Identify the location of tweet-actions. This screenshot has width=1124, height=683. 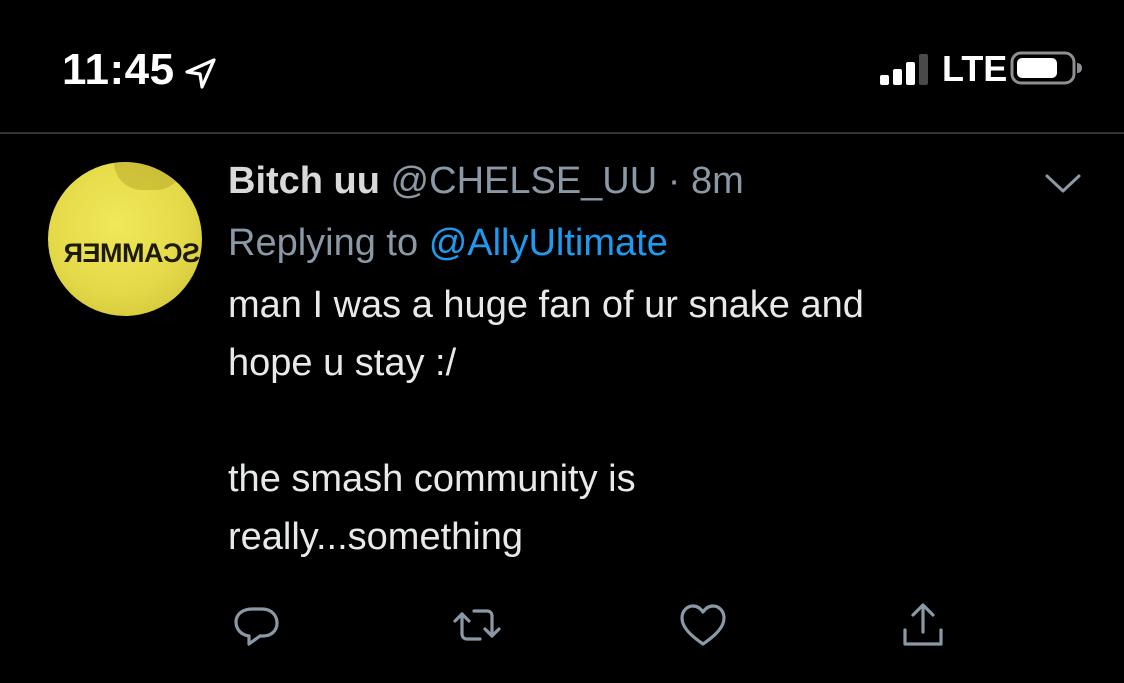
(562, 625).